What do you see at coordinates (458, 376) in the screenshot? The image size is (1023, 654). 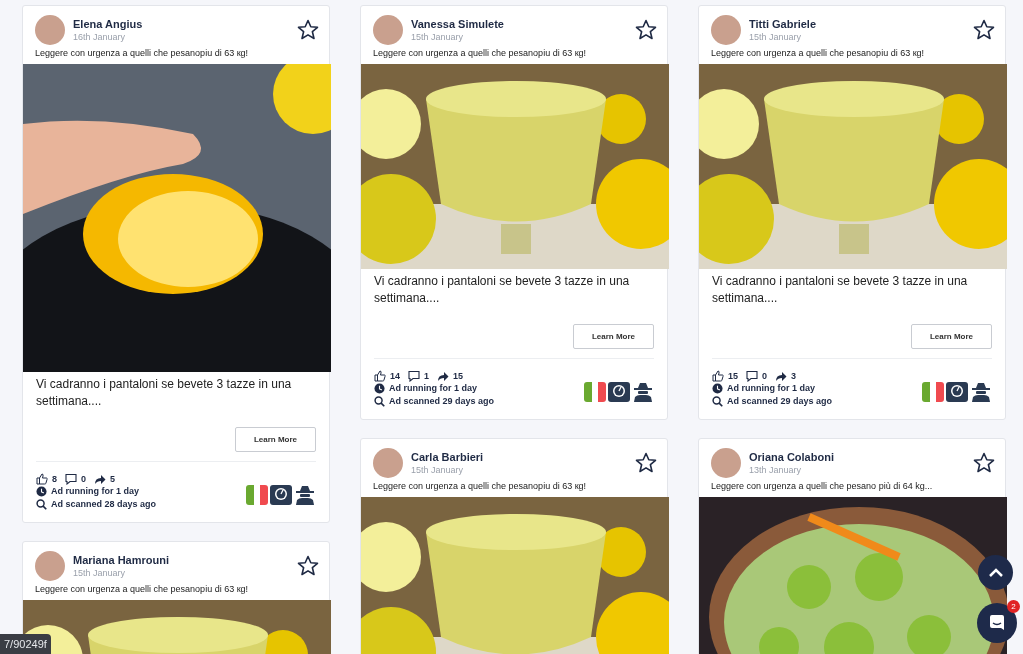 I see `share-count: 15` at bounding box center [458, 376].